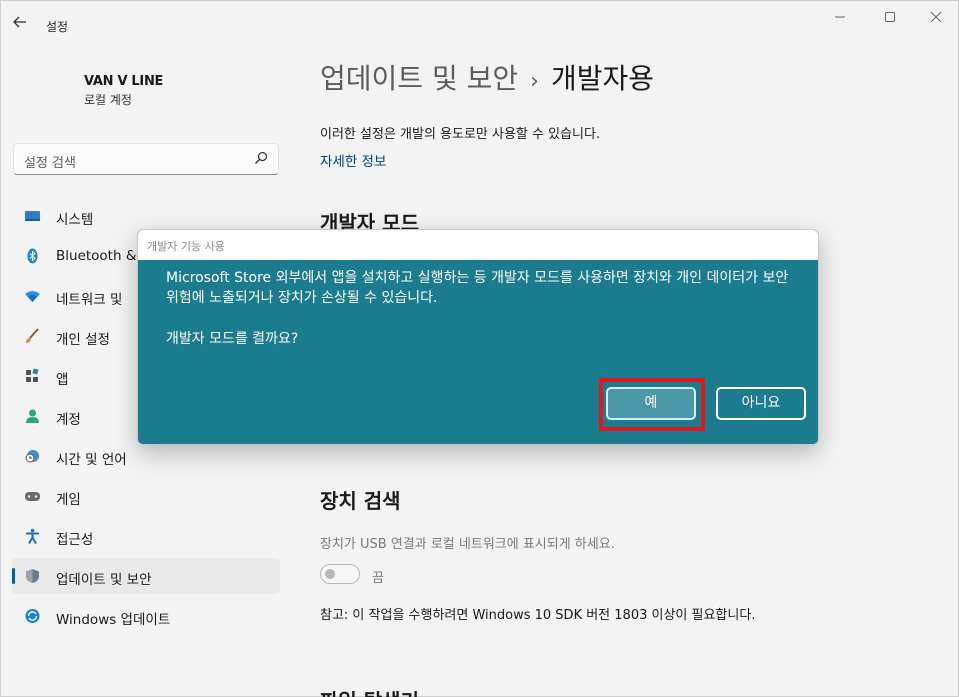 Image resolution: width=959 pixels, height=697 pixels. Describe the element at coordinates (104, 580) in the screenshot. I see `sidebar-item-label: 업데이트 및 보안` at that location.